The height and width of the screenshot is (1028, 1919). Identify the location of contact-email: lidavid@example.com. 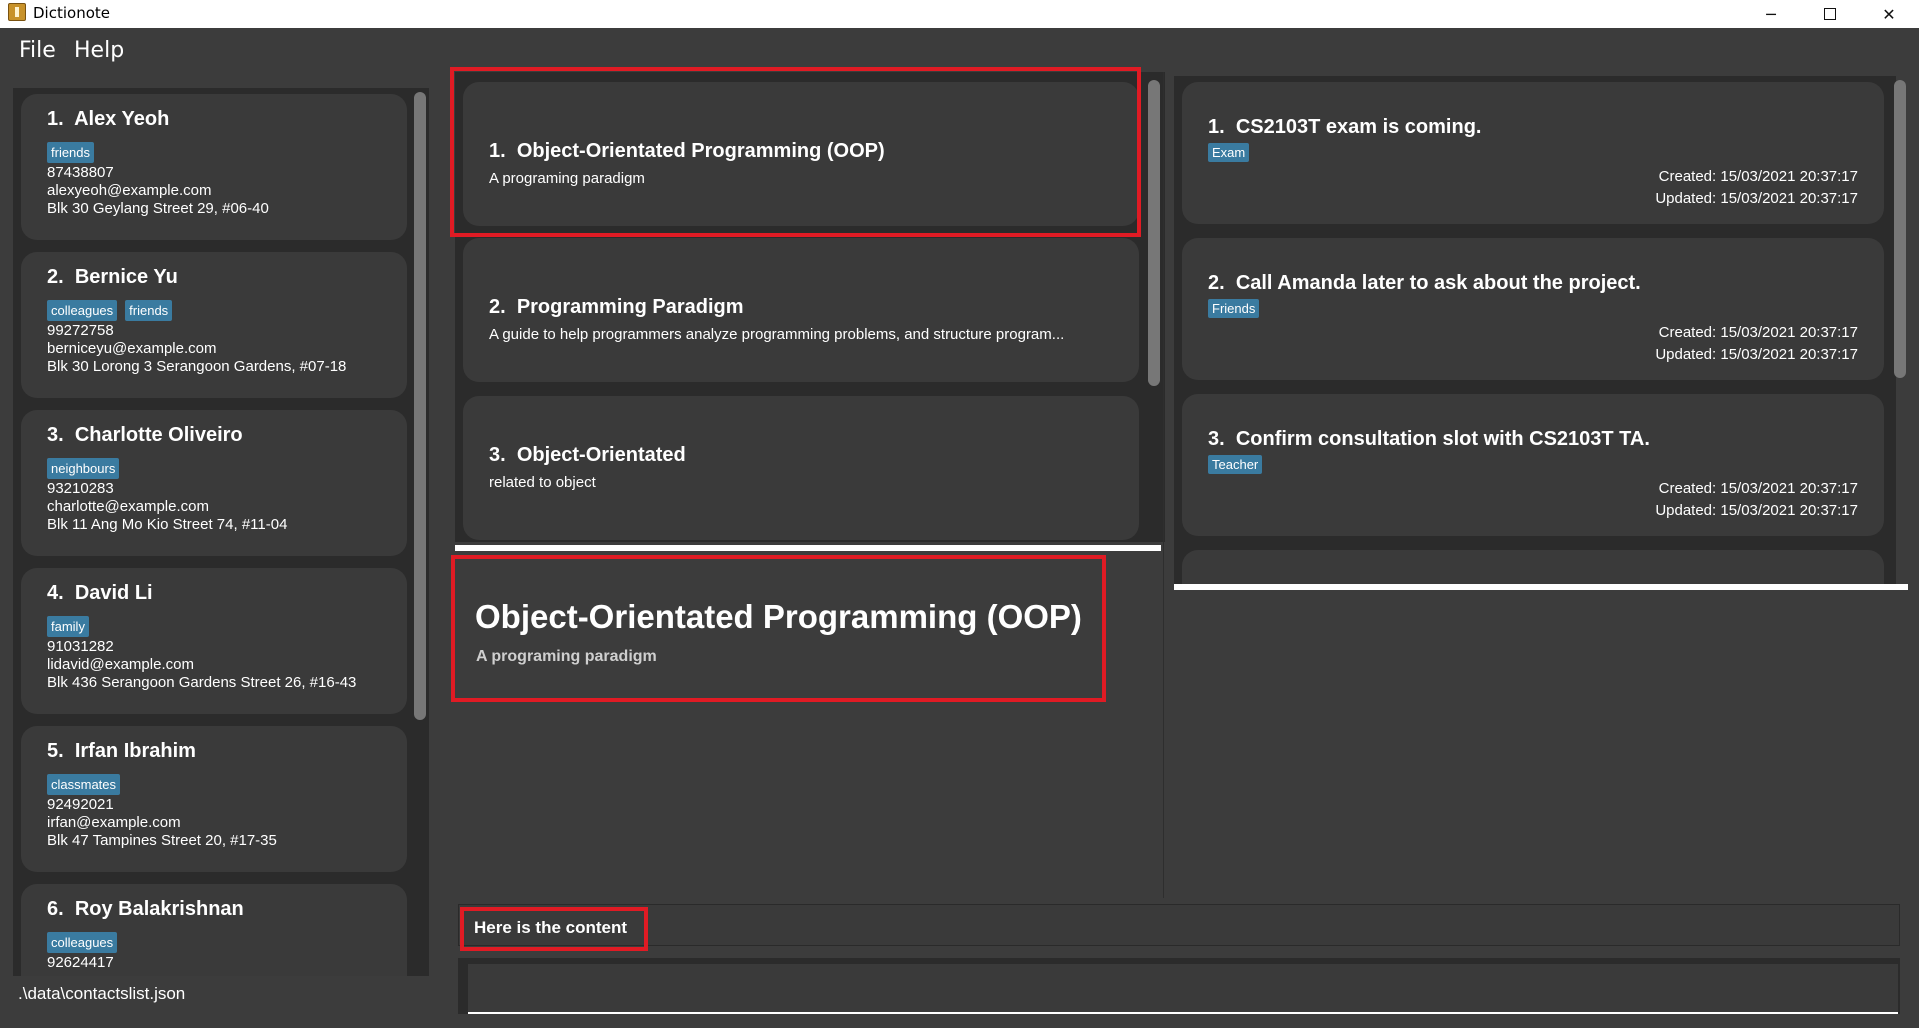
(120, 664).